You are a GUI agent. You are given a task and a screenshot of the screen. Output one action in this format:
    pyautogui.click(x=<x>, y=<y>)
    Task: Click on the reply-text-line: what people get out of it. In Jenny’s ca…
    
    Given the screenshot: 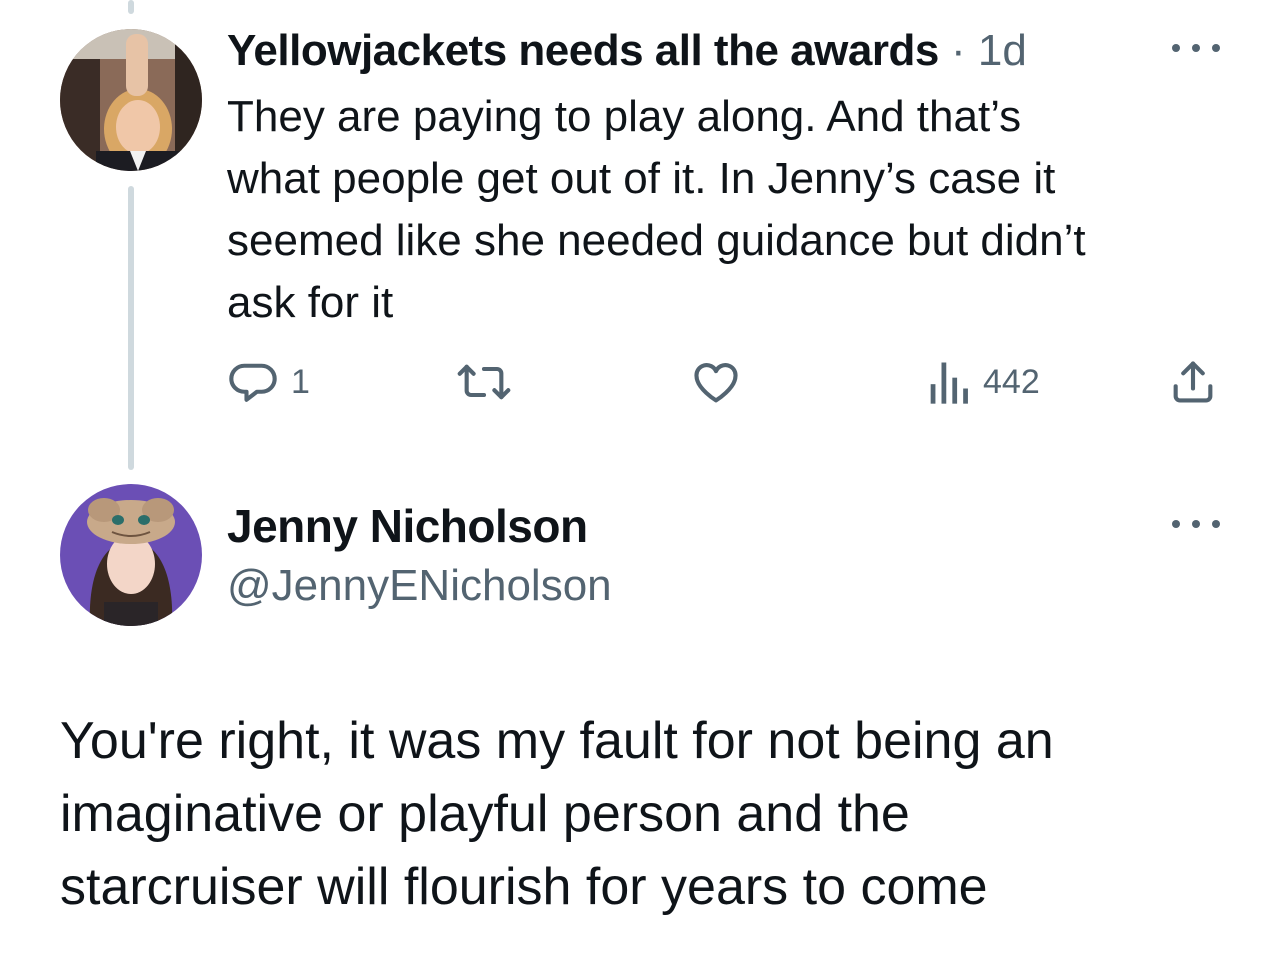 What is the action you would take?
    pyautogui.click(x=641, y=178)
    